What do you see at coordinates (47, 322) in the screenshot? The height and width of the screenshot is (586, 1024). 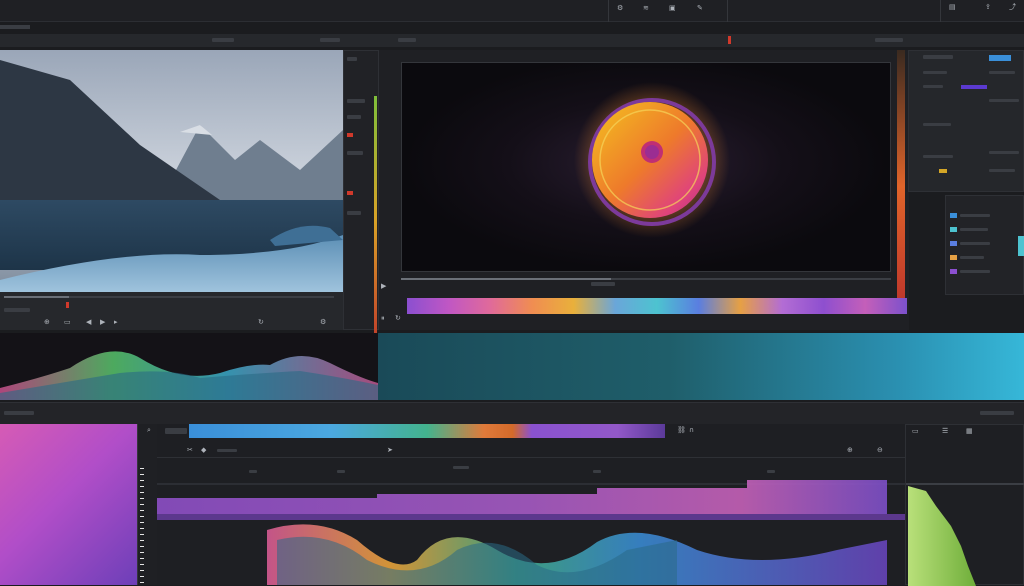 I see `zoom-icon: ⊕` at bounding box center [47, 322].